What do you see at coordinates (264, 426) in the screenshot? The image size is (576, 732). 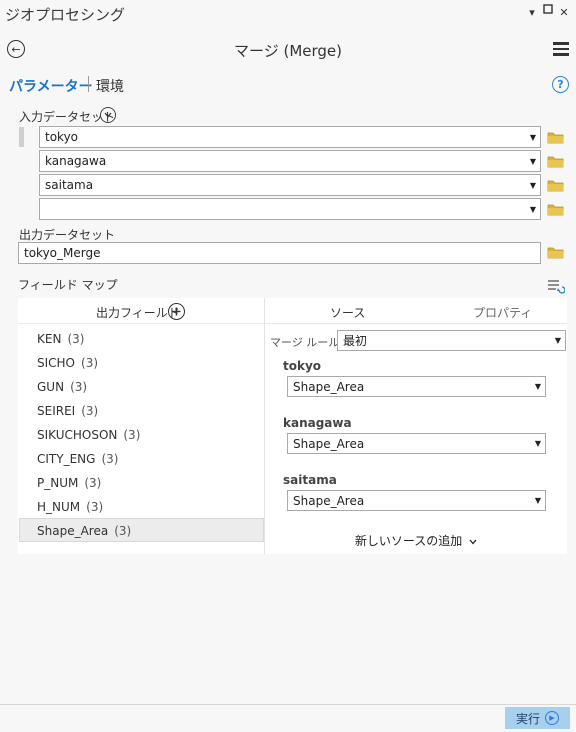 I see `field-map-divider` at bounding box center [264, 426].